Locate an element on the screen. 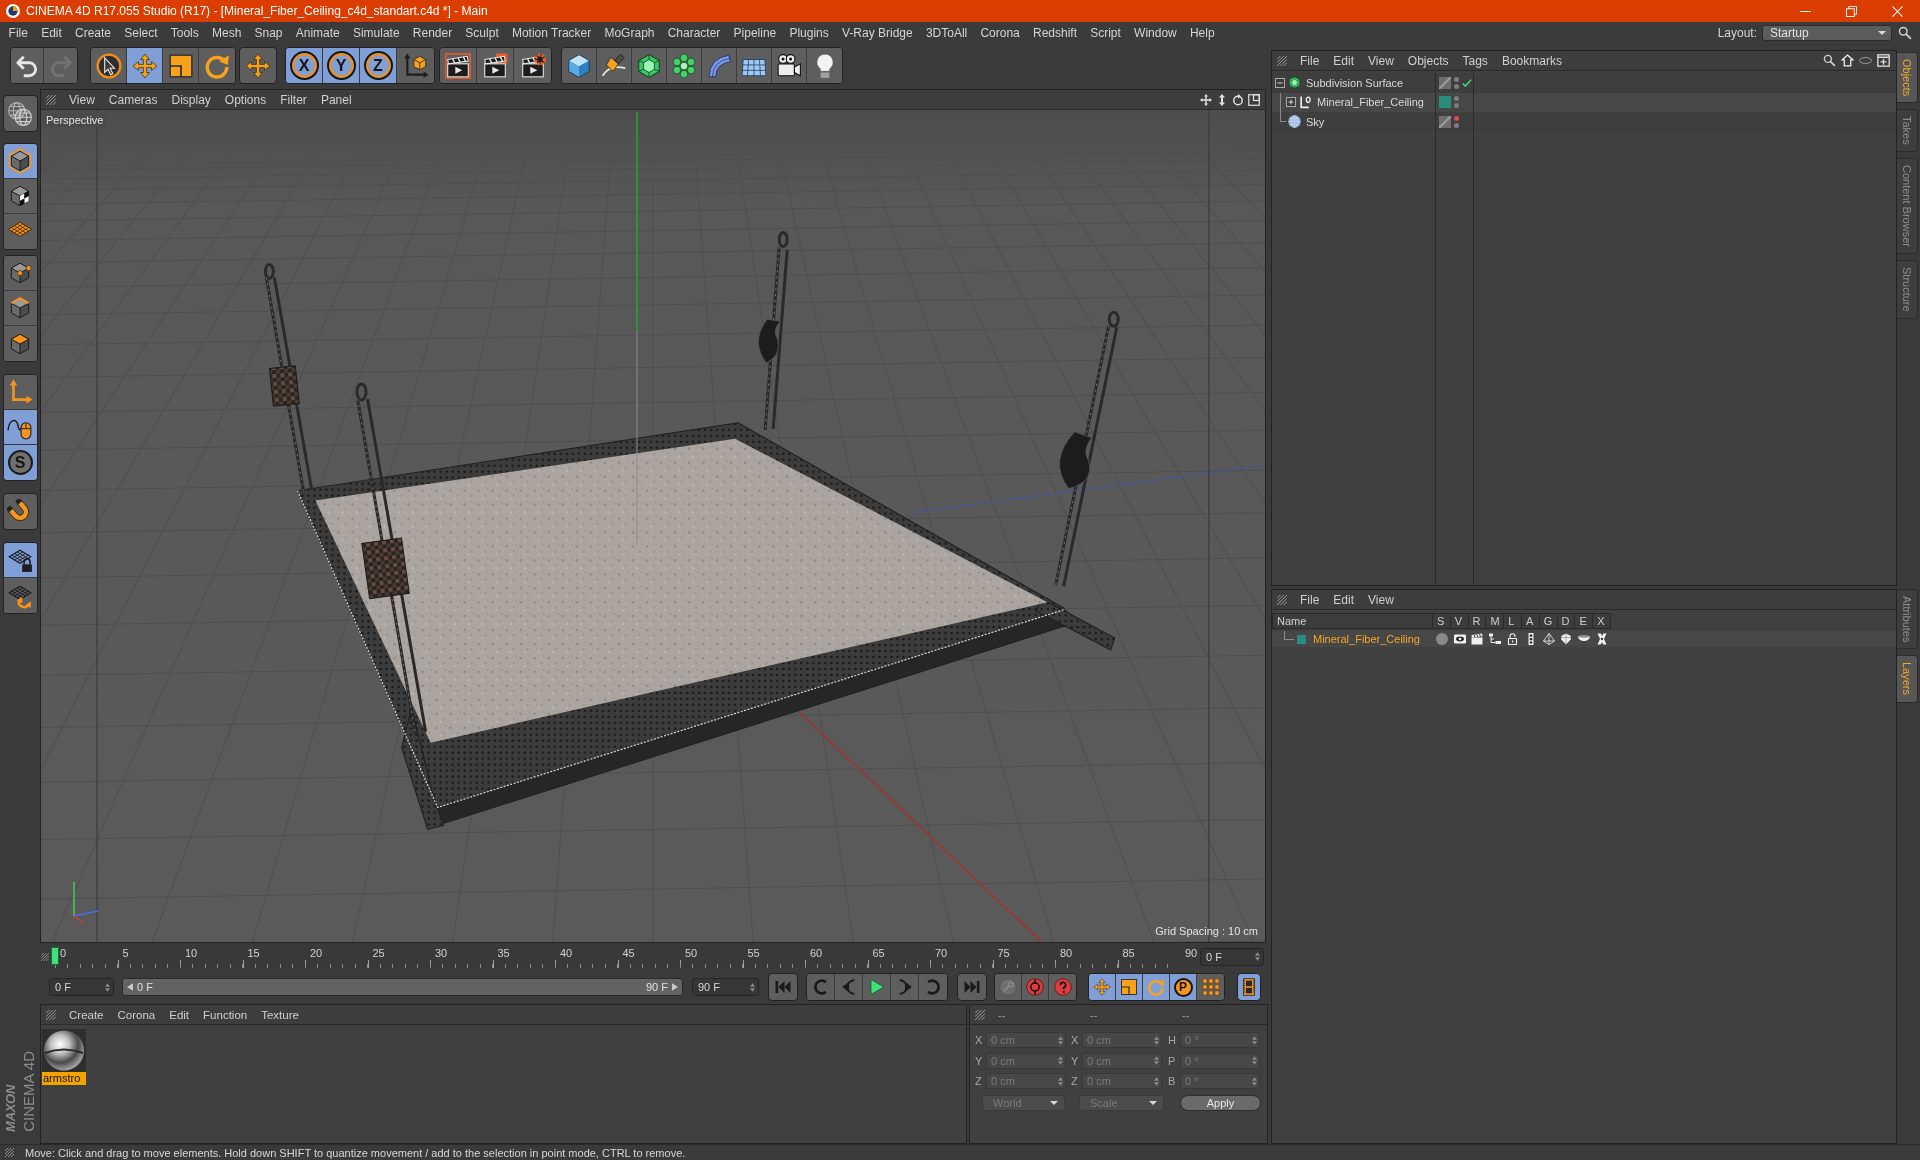 The width and height of the screenshot is (1920, 1160). axis-lock-button: Y is located at coordinates (341, 65).